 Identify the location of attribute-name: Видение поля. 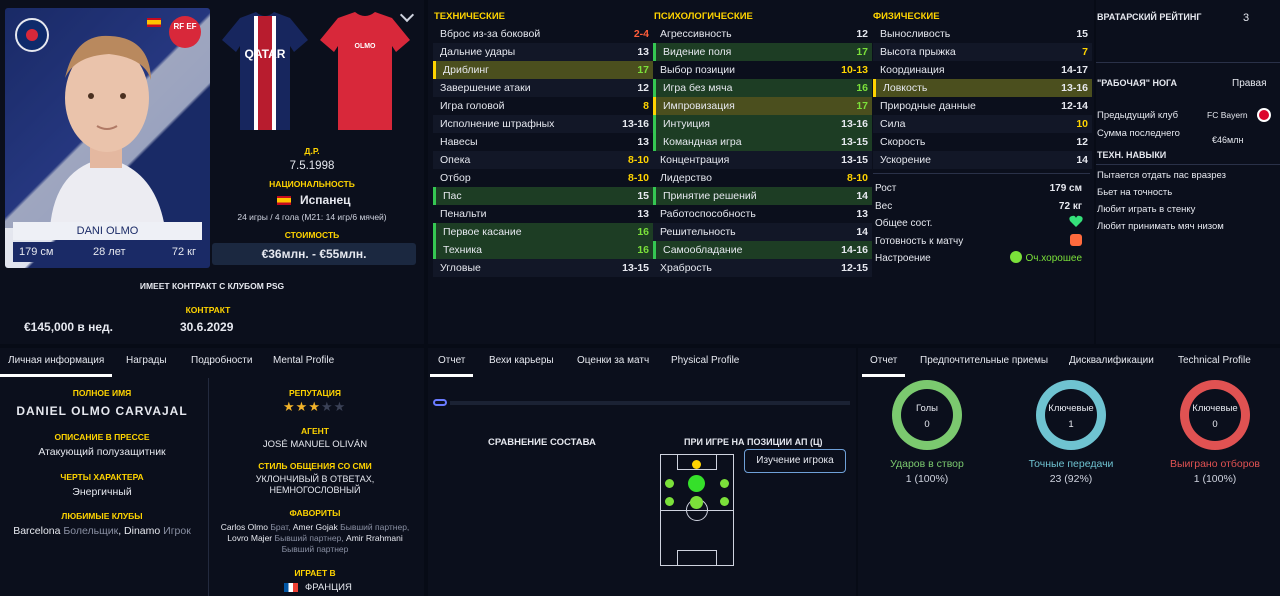
(697, 52).